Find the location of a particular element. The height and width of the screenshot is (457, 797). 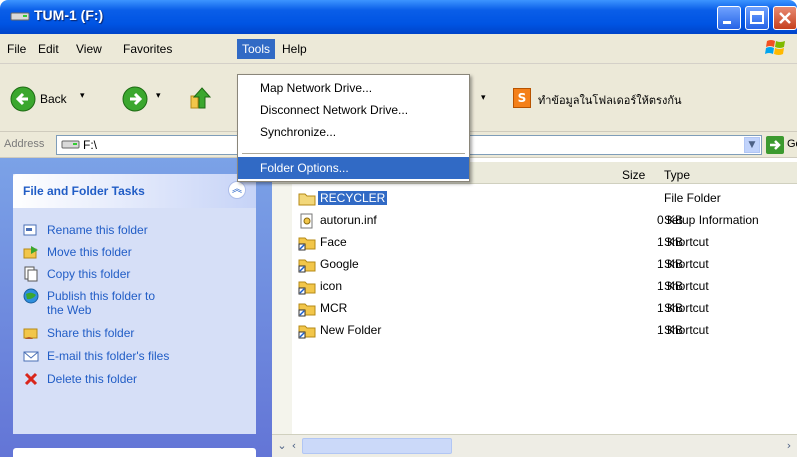

sync-s-icon: S is located at coordinates (522, 98).